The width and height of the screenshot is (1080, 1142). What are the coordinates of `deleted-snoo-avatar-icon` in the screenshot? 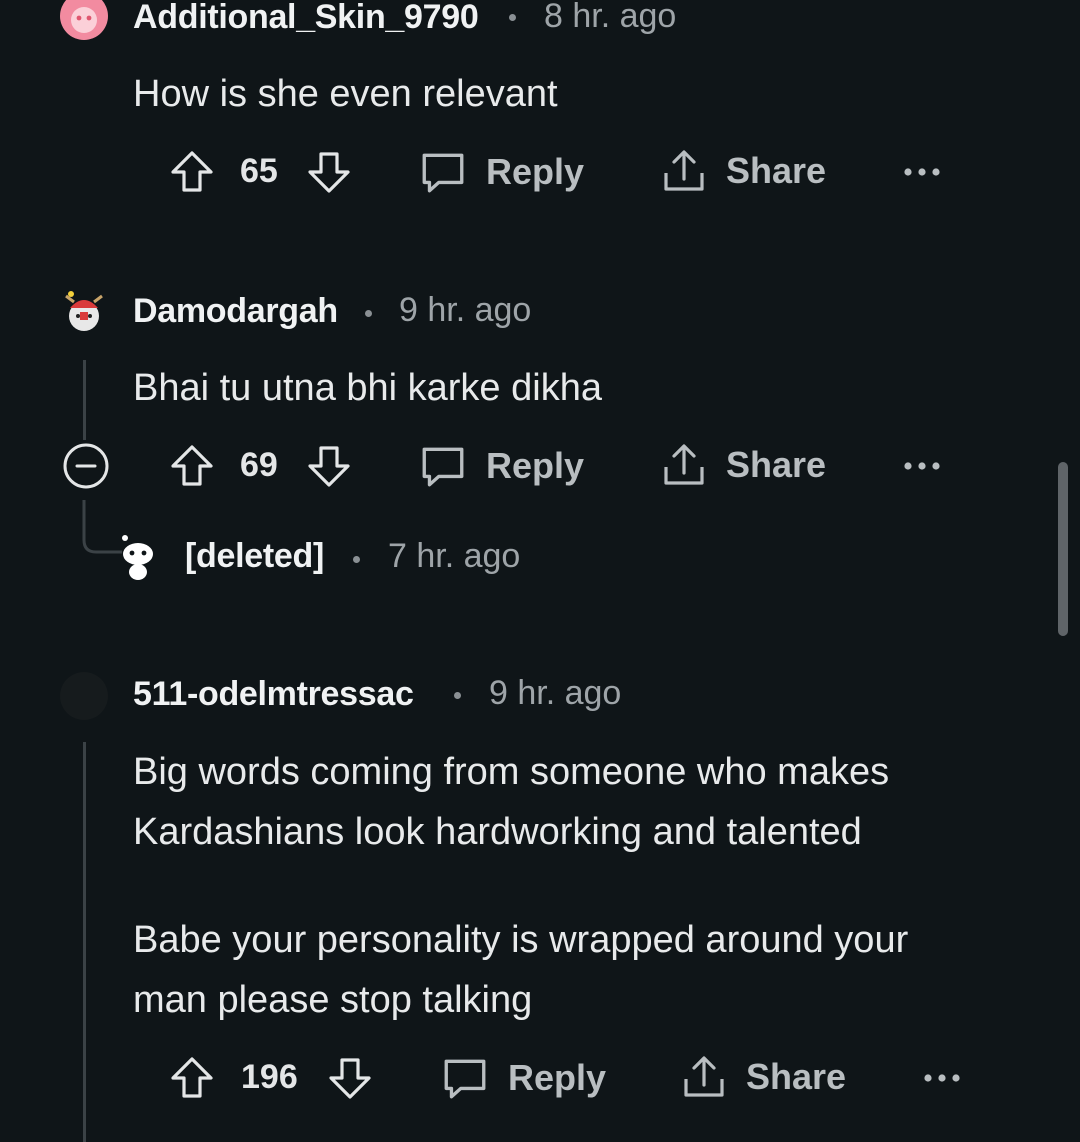 It's located at (138, 558).